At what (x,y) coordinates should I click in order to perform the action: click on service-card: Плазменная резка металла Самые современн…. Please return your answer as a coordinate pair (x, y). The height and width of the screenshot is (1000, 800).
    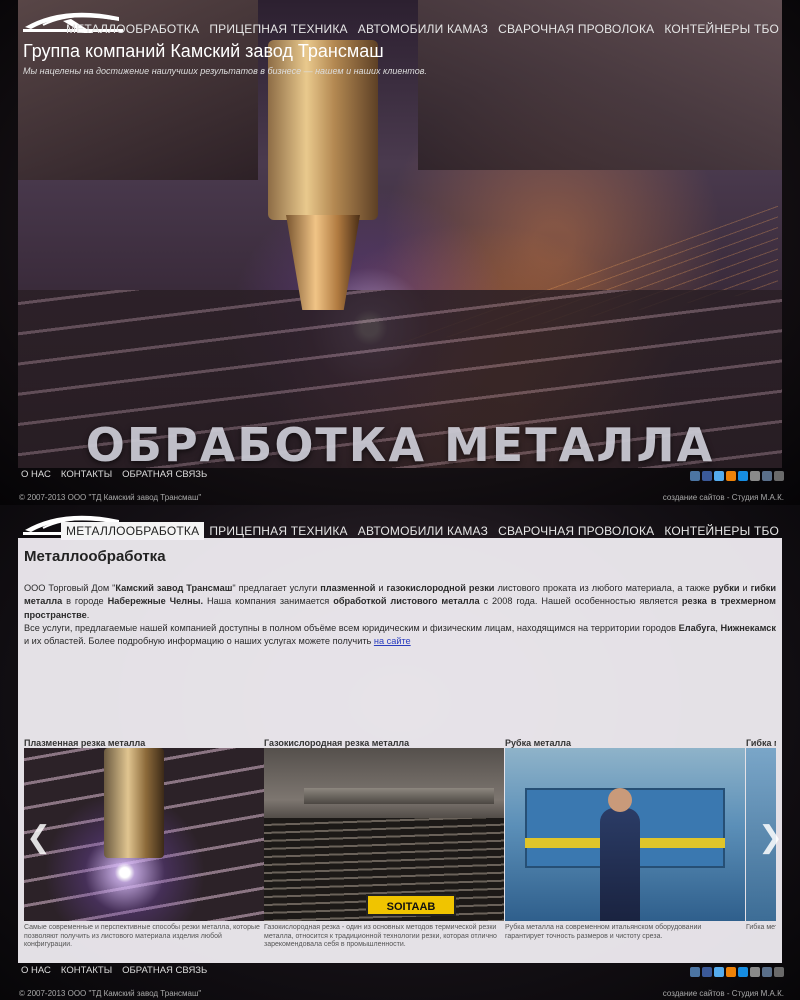
    Looking at the image, I should click on (144, 846).